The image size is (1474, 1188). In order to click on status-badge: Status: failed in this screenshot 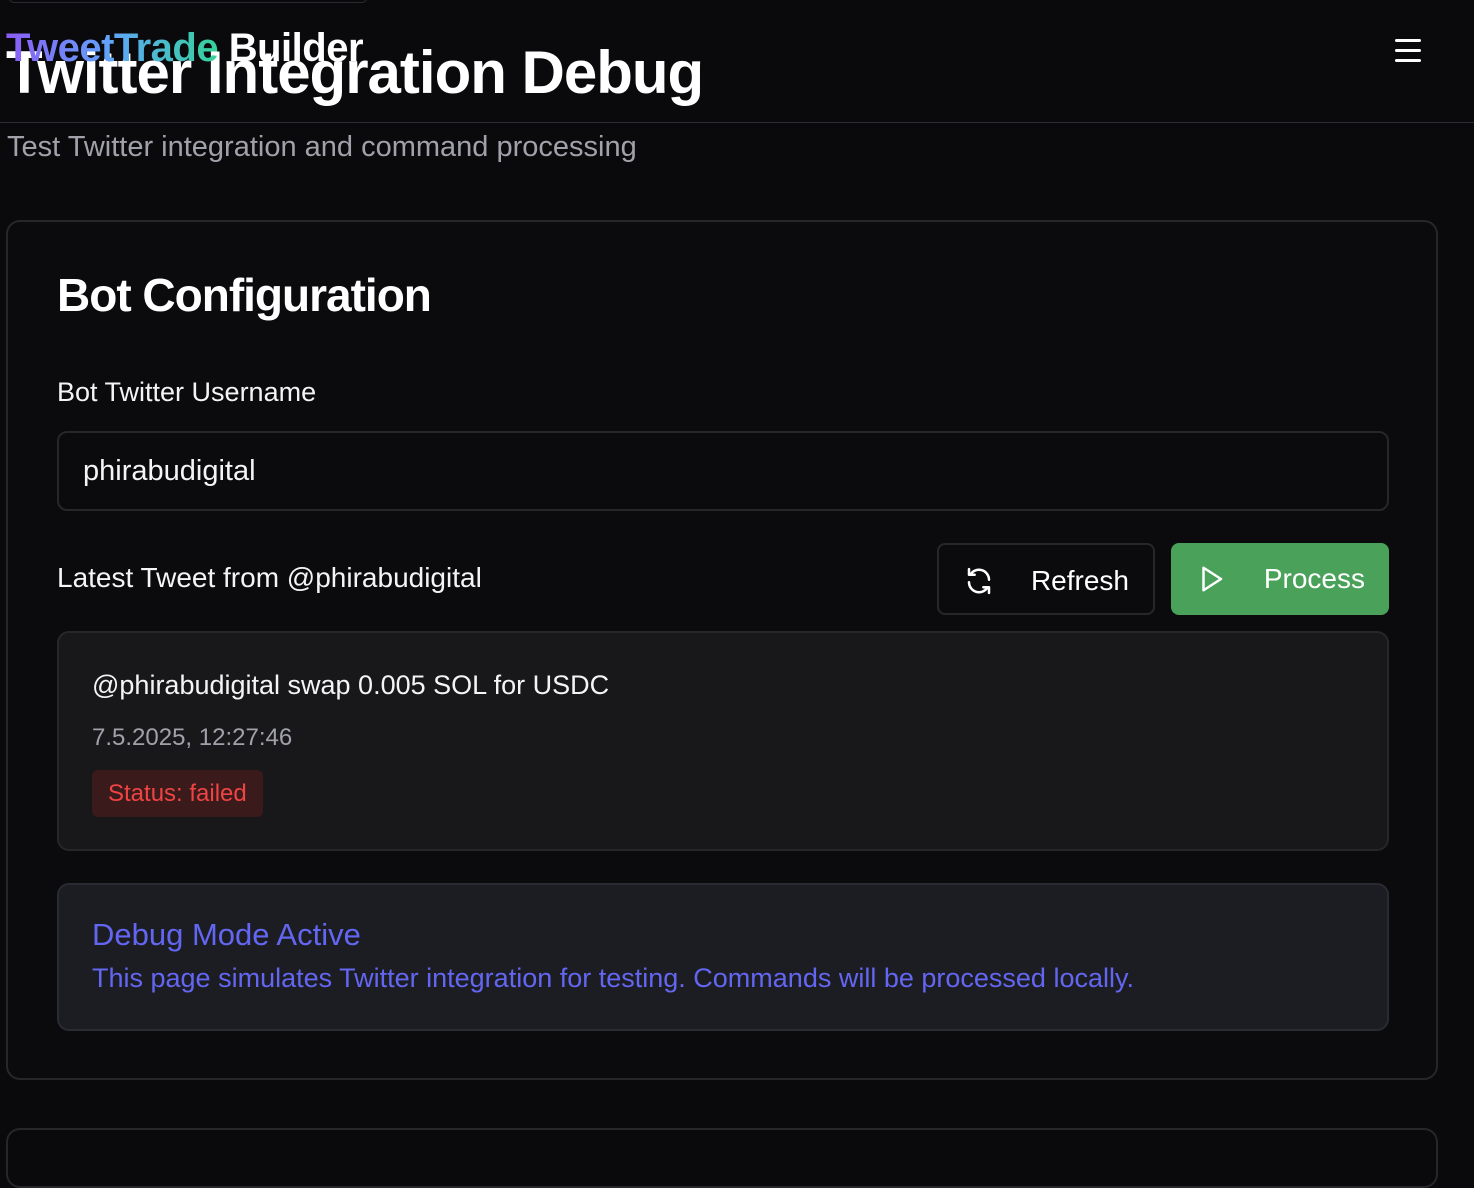, I will do `click(177, 793)`.